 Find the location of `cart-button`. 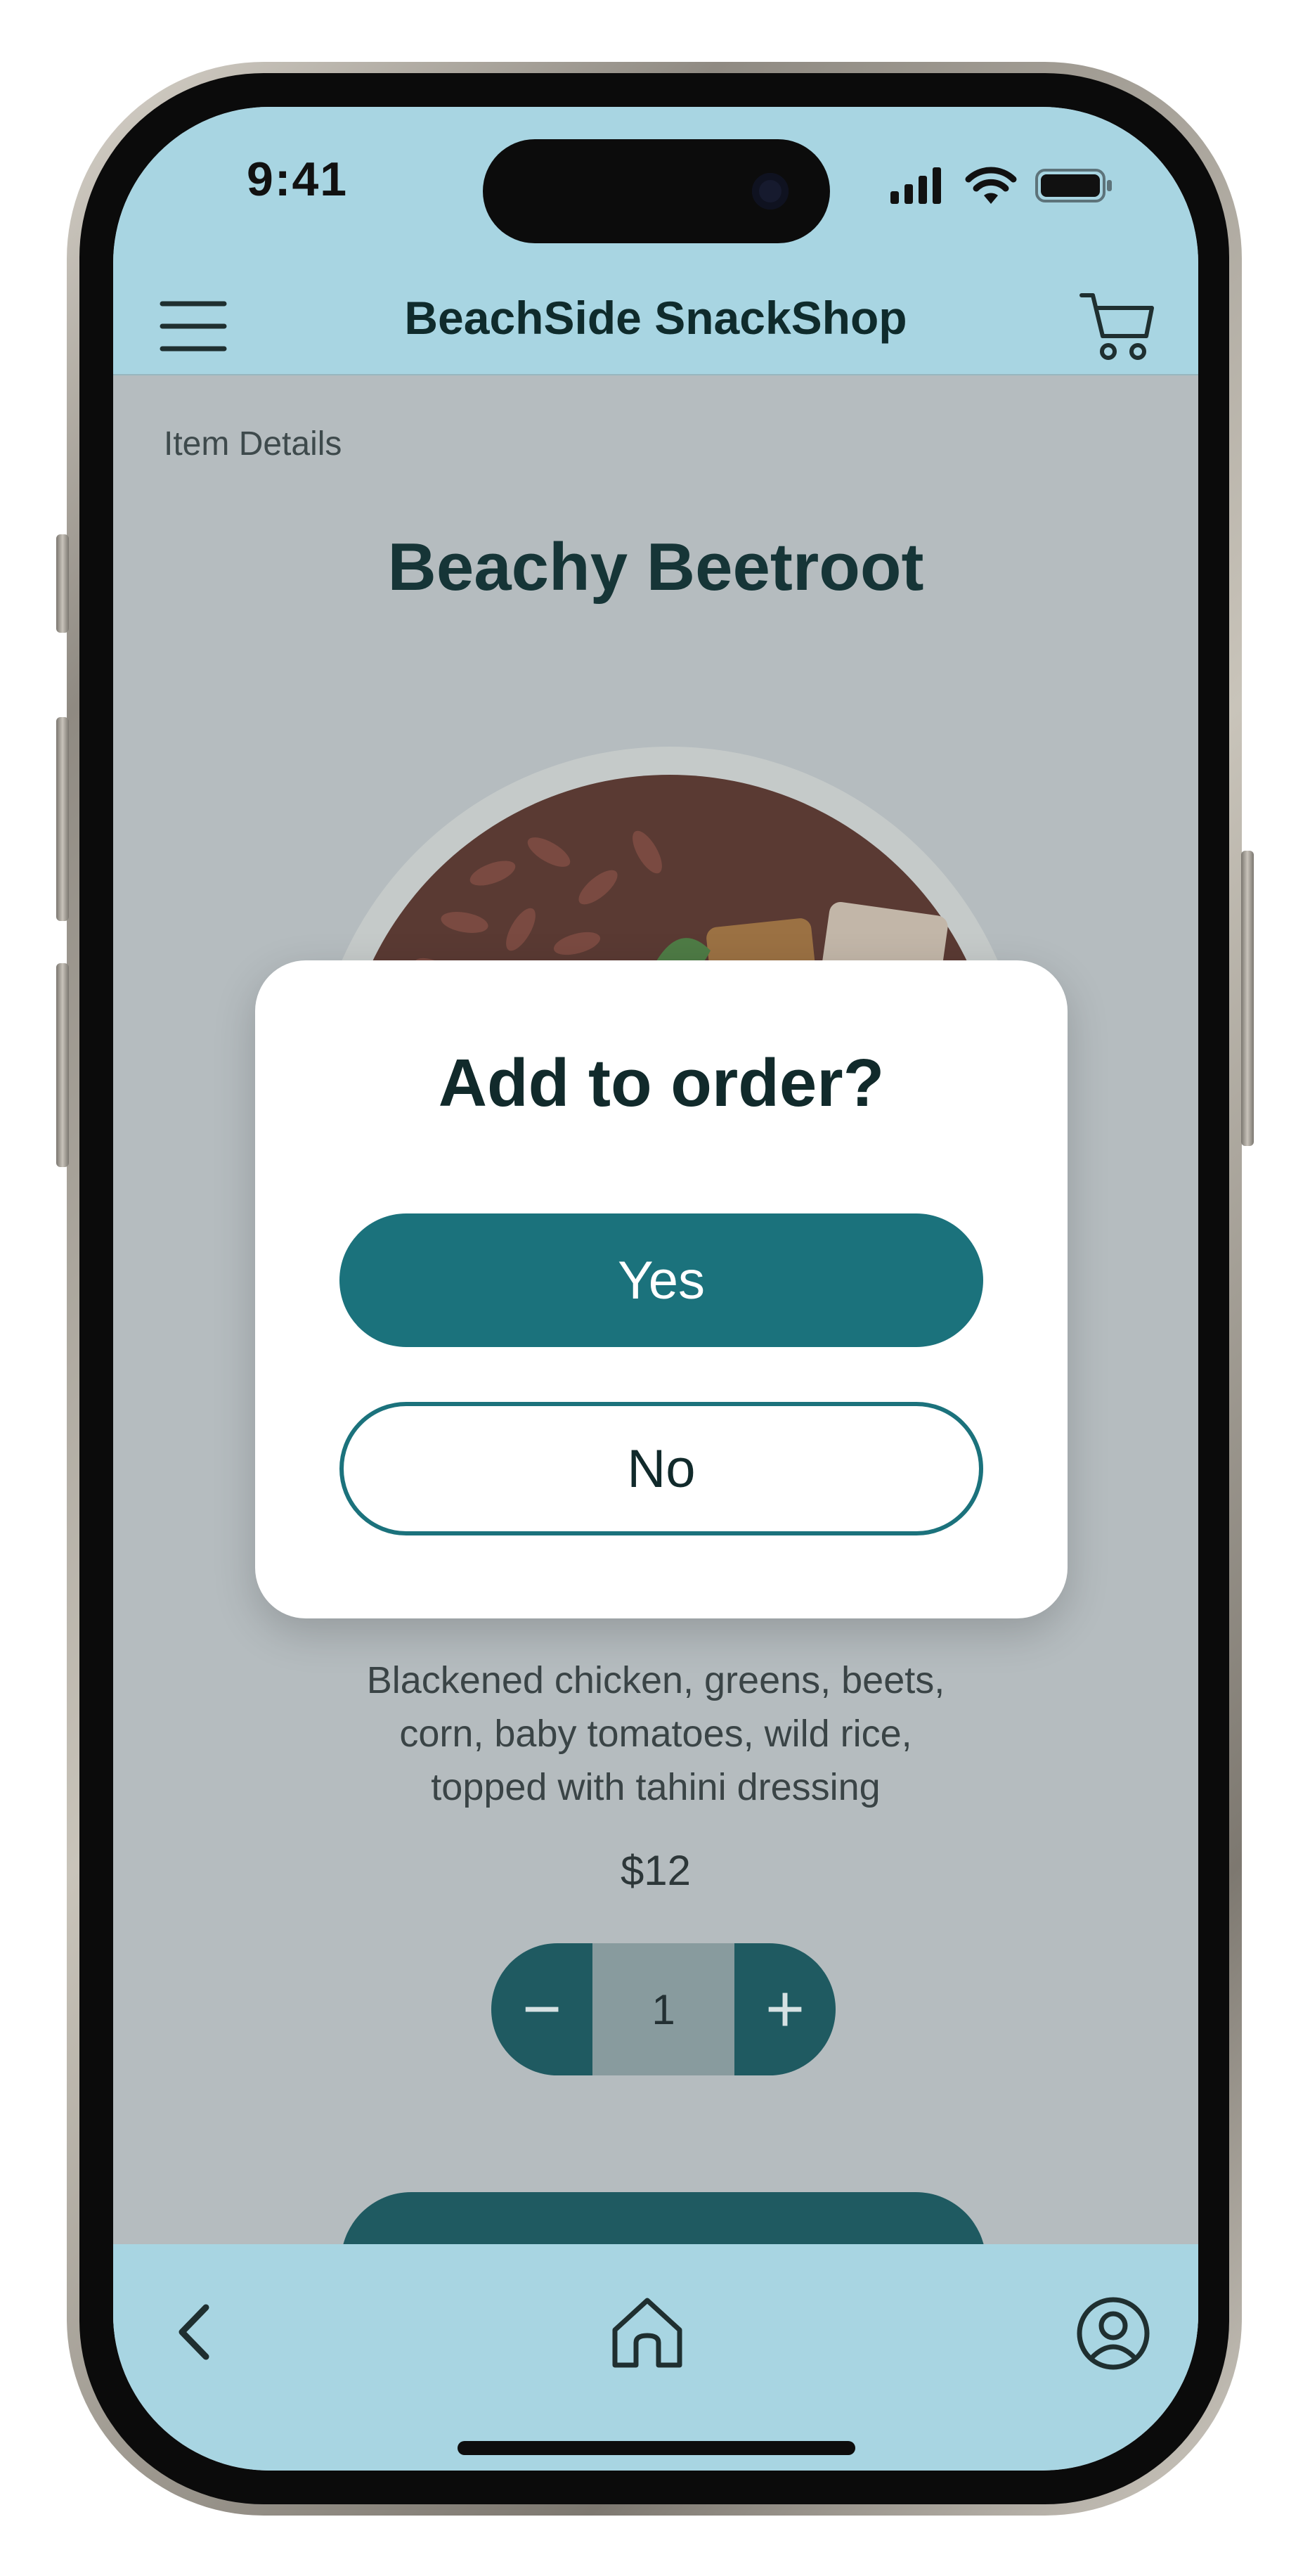

cart-button is located at coordinates (1117, 327).